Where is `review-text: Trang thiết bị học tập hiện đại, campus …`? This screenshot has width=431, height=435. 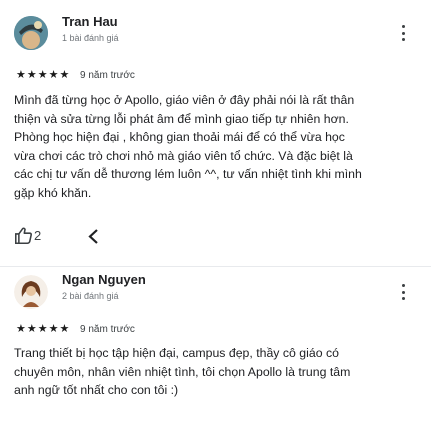
review-text: Trang thiết bị học tập hiện đại, campus … is located at coordinates (219, 372).